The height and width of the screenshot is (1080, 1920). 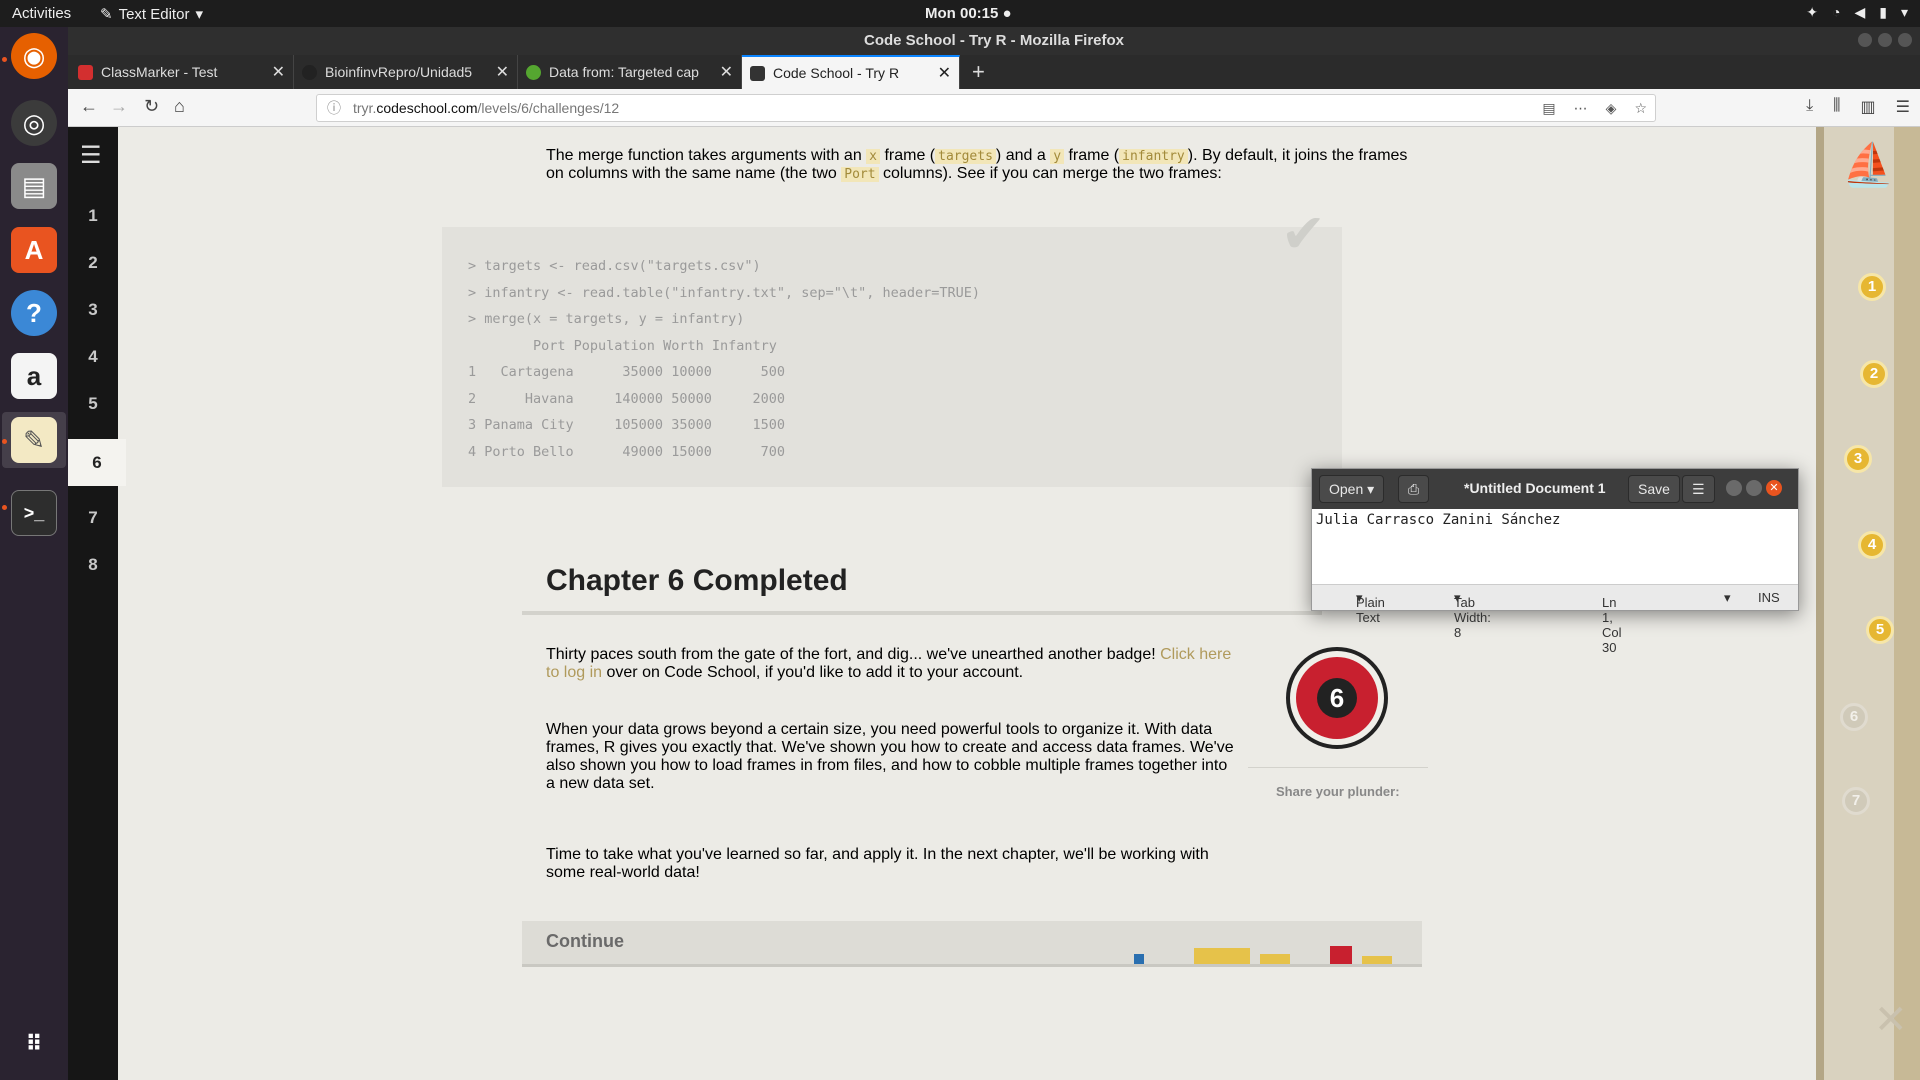 What do you see at coordinates (34, 1044) in the screenshot?
I see `show-applications-icon: ⠿` at bounding box center [34, 1044].